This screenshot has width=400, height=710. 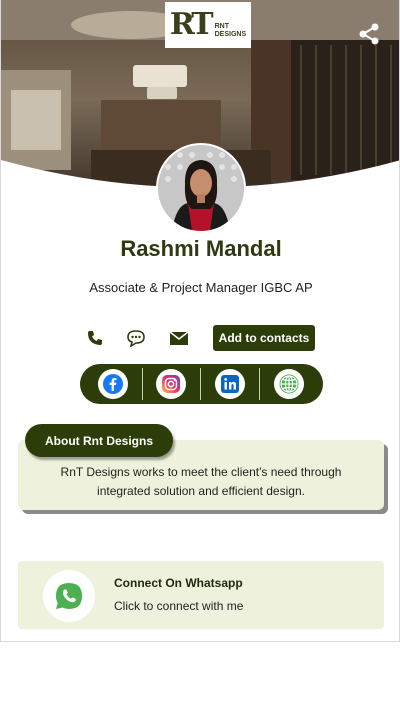 What do you see at coordinates (99, 440) in the screenshot?
I see `about-heading: About Rnt Designs` at bounding box center [99, 440].